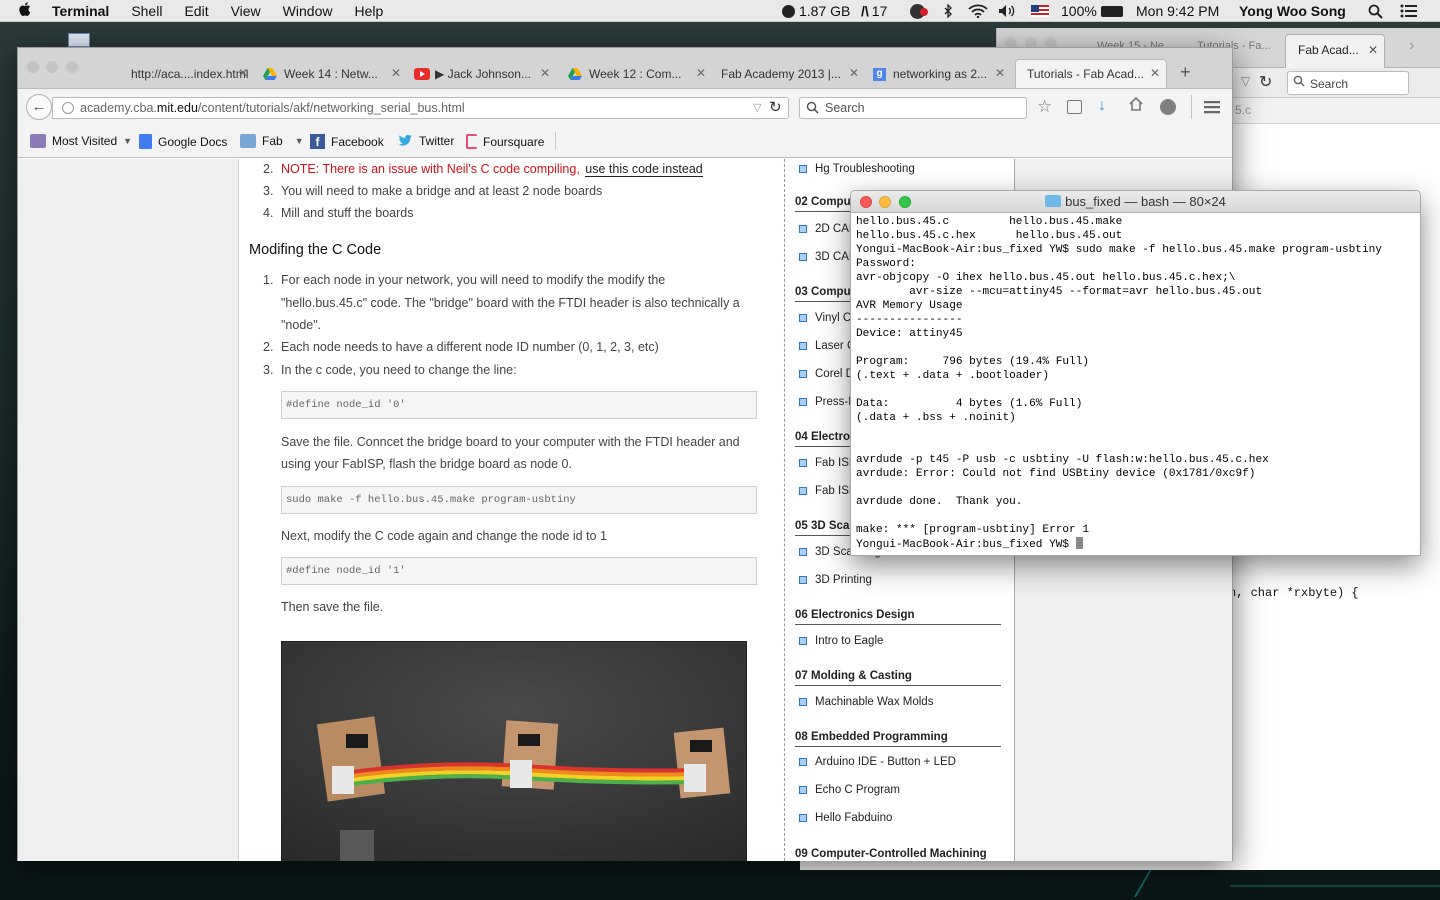  Describe the element at coordinates (1102, 106) in the screenshot. I see `downloads-icon: ↓` at that location.